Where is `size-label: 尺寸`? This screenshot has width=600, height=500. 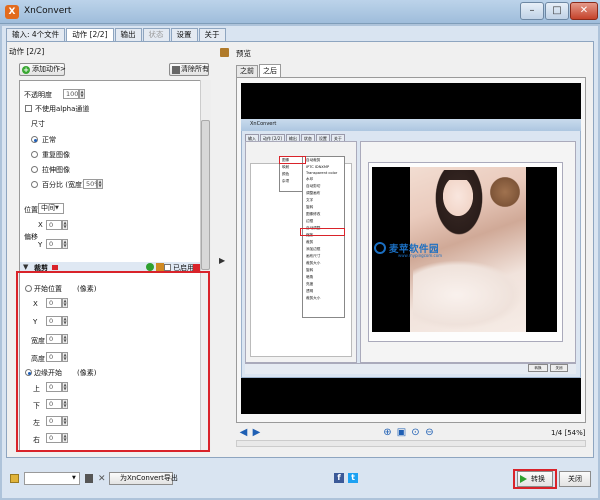 size-label: 尺寸 is located at coordinates (38, 124).